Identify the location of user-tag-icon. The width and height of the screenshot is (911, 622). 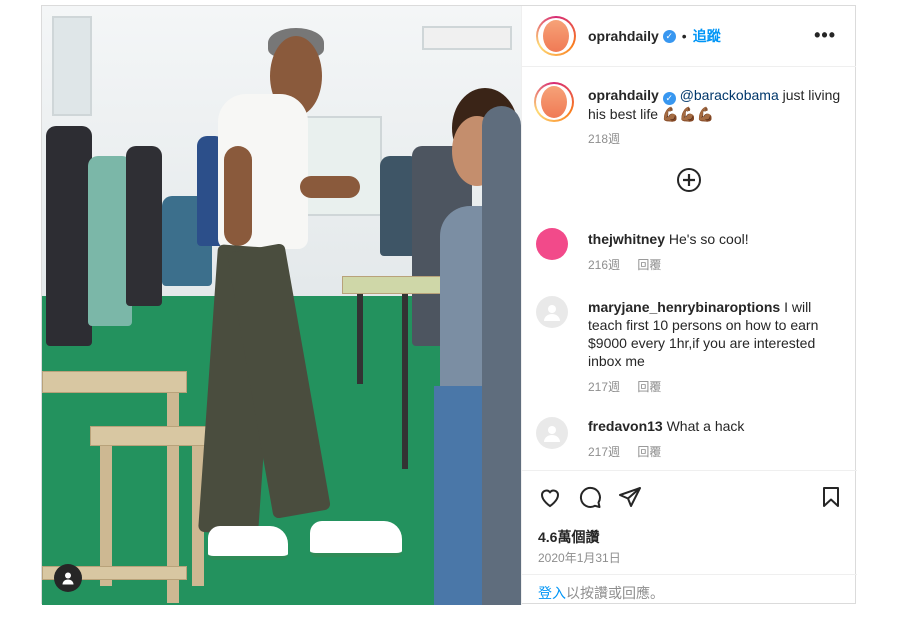
(68, 578).